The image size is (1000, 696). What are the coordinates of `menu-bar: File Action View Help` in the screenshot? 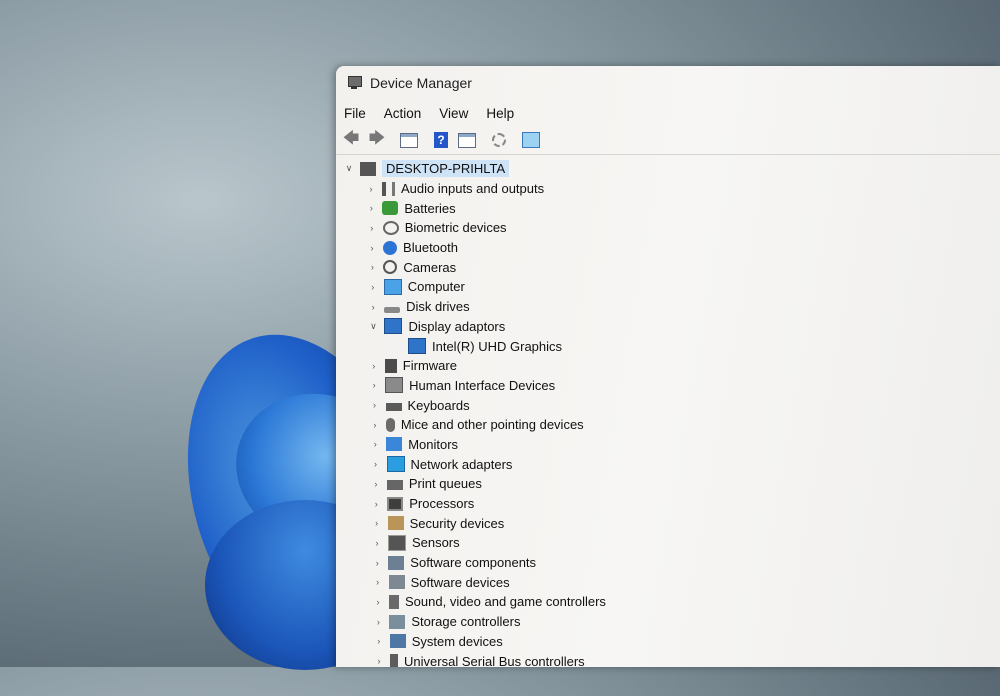 It's located at (668, 113).